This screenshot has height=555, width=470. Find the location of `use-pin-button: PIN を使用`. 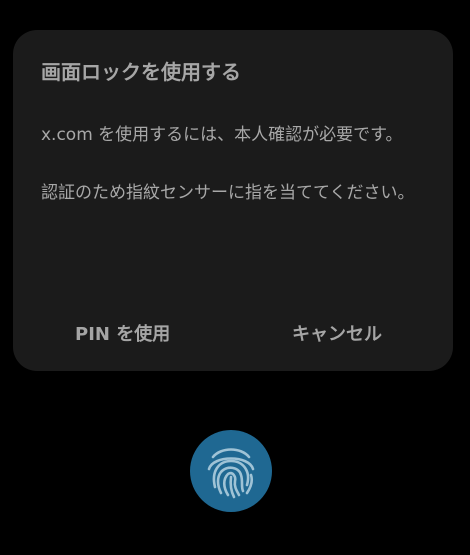

use-pin-button: PIN を使用 is located at coordinates (122, 335).